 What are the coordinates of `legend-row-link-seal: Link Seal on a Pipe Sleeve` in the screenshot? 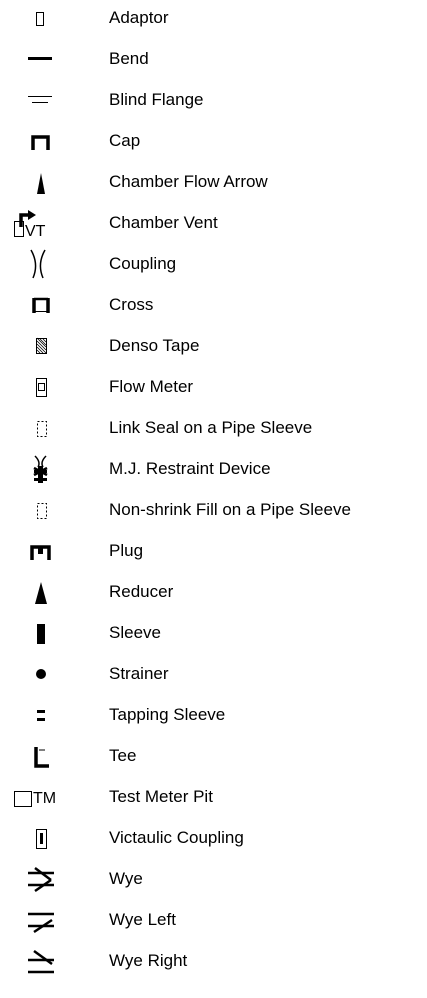 It's located at (213, 428).